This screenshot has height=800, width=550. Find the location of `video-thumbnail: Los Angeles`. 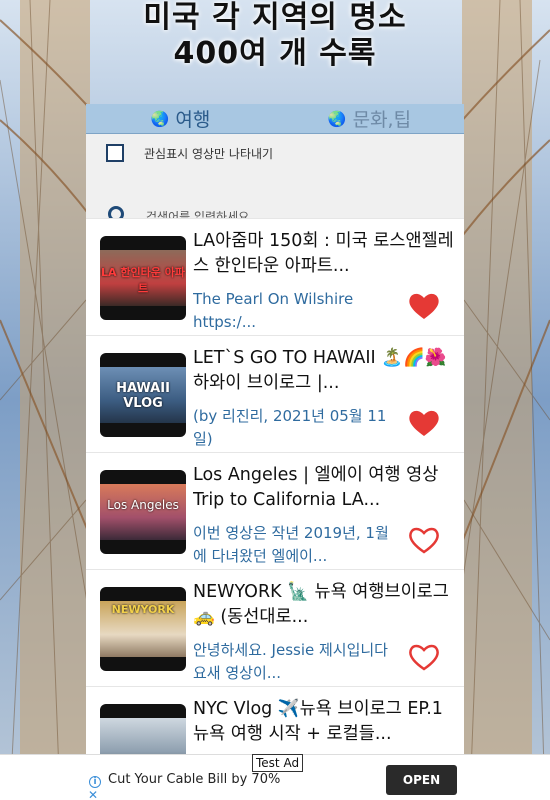

video-thumbnail: Los Angeles is located at coordinates (143, 512).